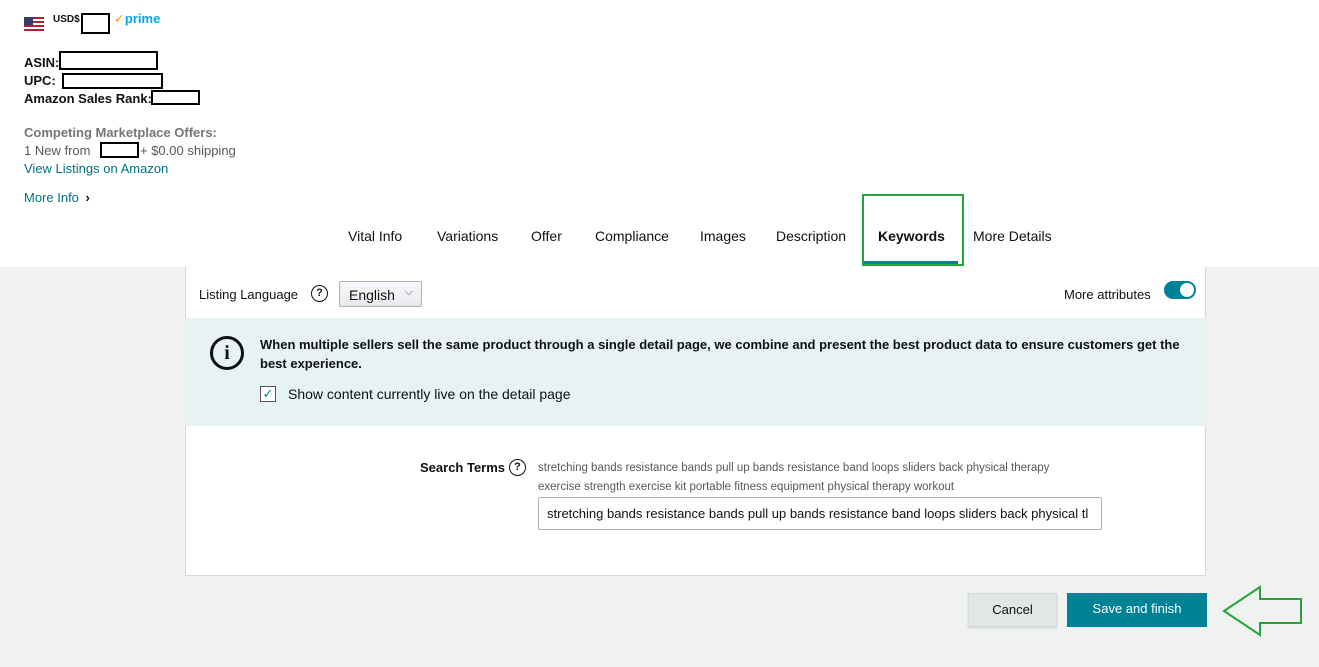 The width and height of the screenshot is (1319, 667). Describe the element at coordinates (546, 236) in the screenshot. I see `tab-offer: Offer` at that location.